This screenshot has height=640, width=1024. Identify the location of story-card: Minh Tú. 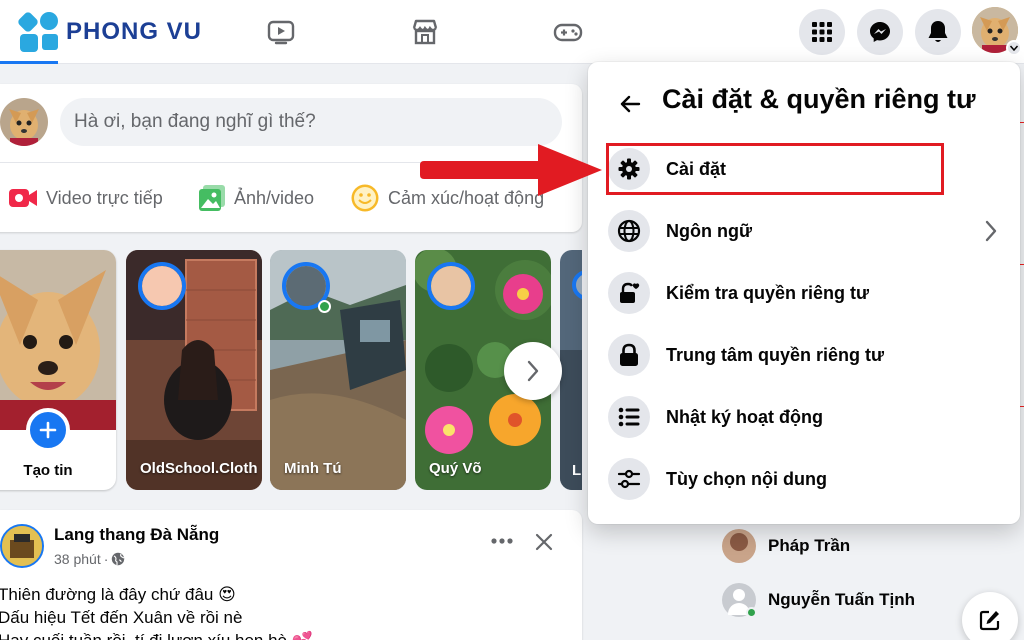
(338, 370).